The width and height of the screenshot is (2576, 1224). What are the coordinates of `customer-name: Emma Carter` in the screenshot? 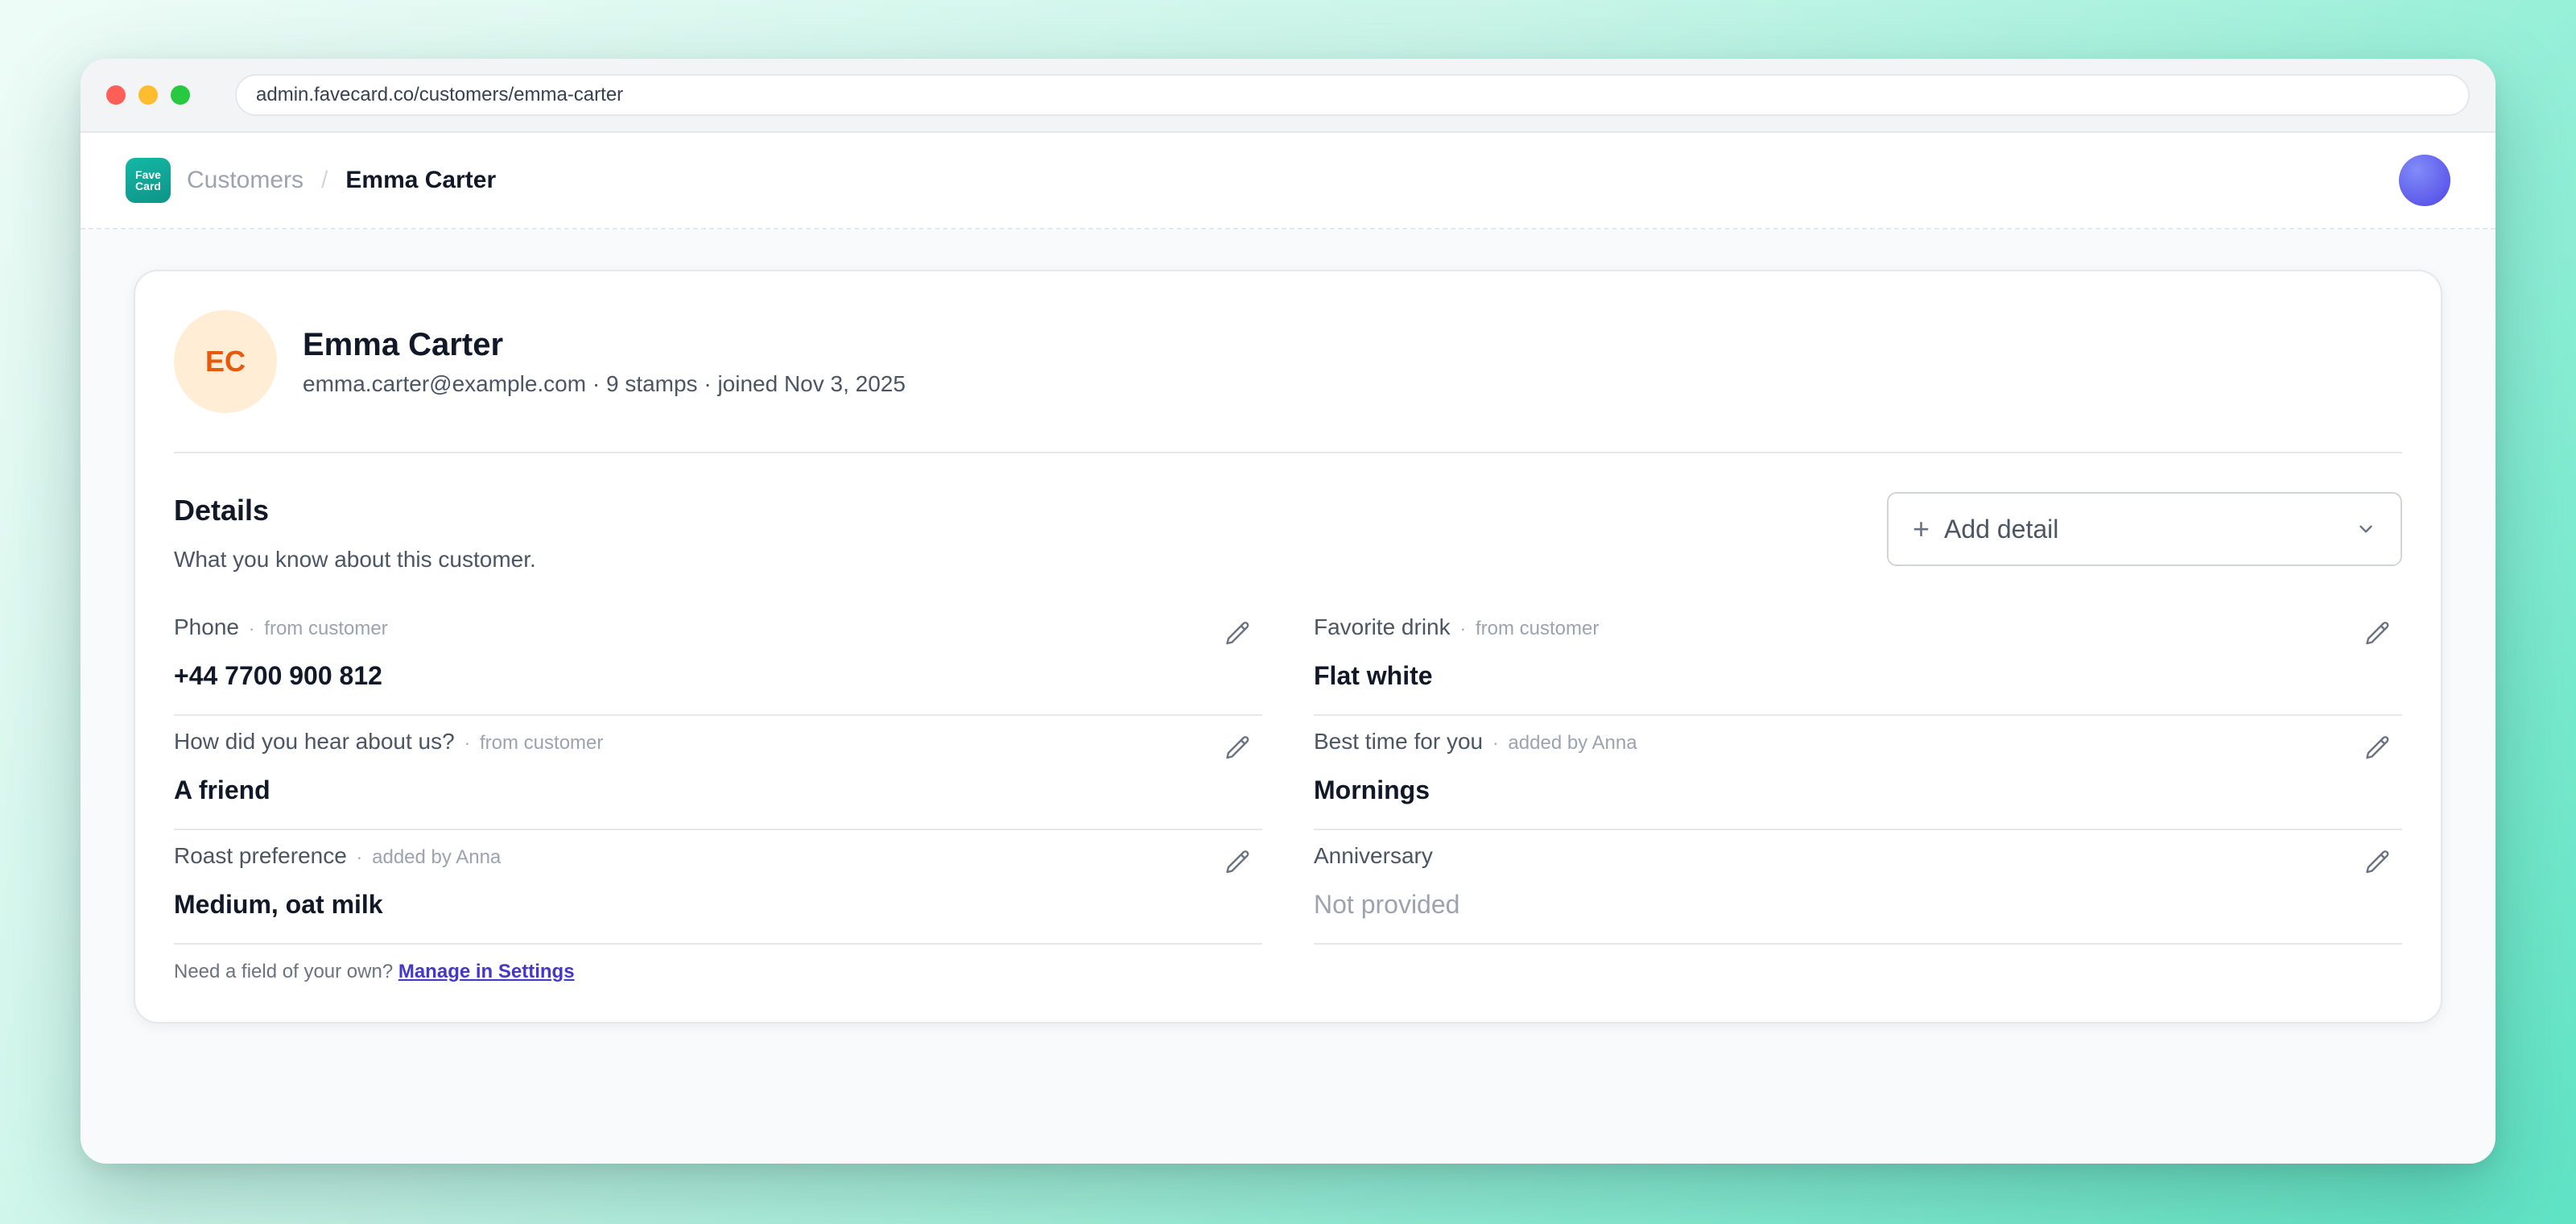 It's located at (403, 344).